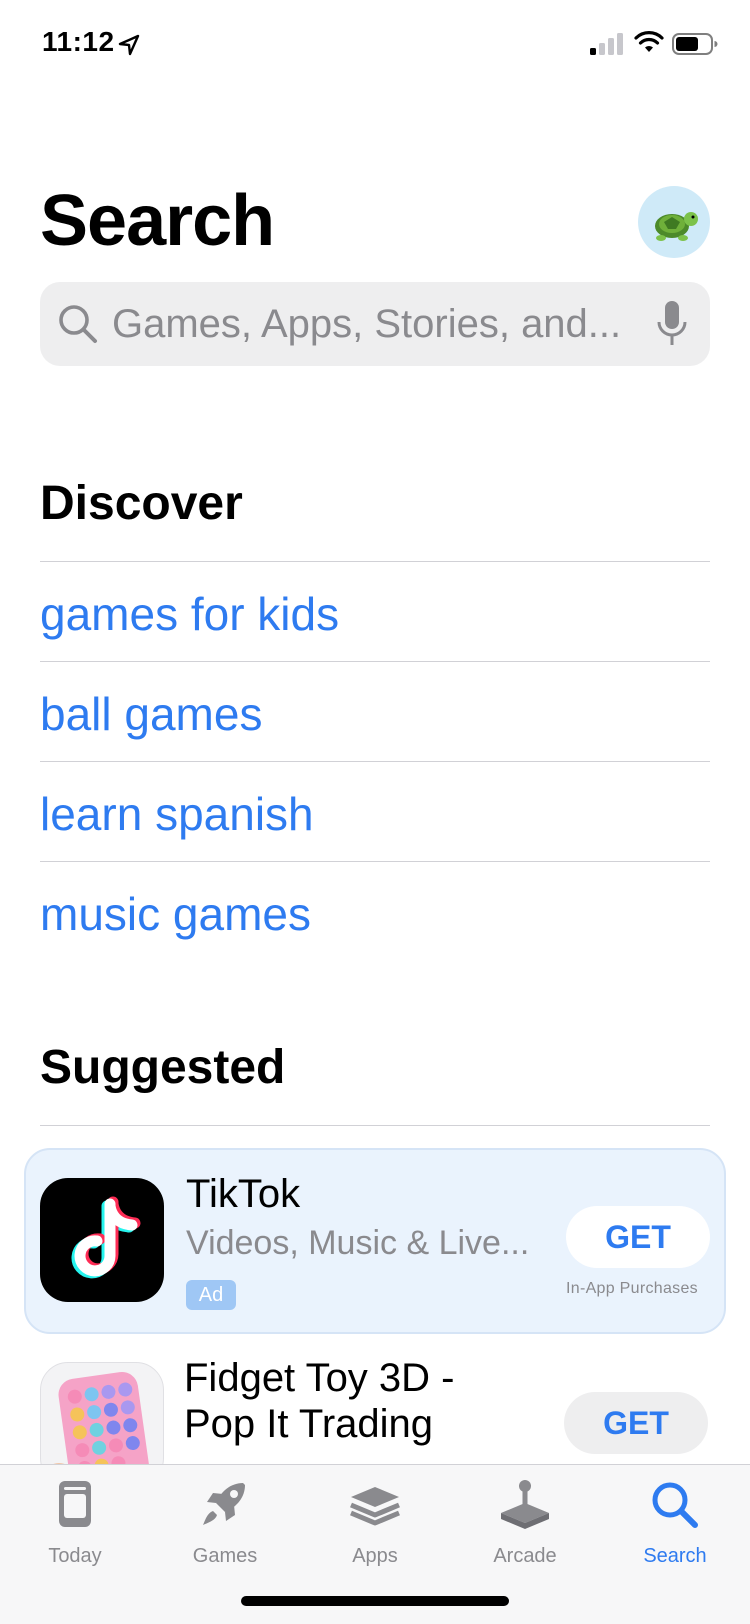  What do you see at coordinates (525, 1556) in the screenshot?
I see `tab-label: Arcade` at bounding box center [525, 1556].